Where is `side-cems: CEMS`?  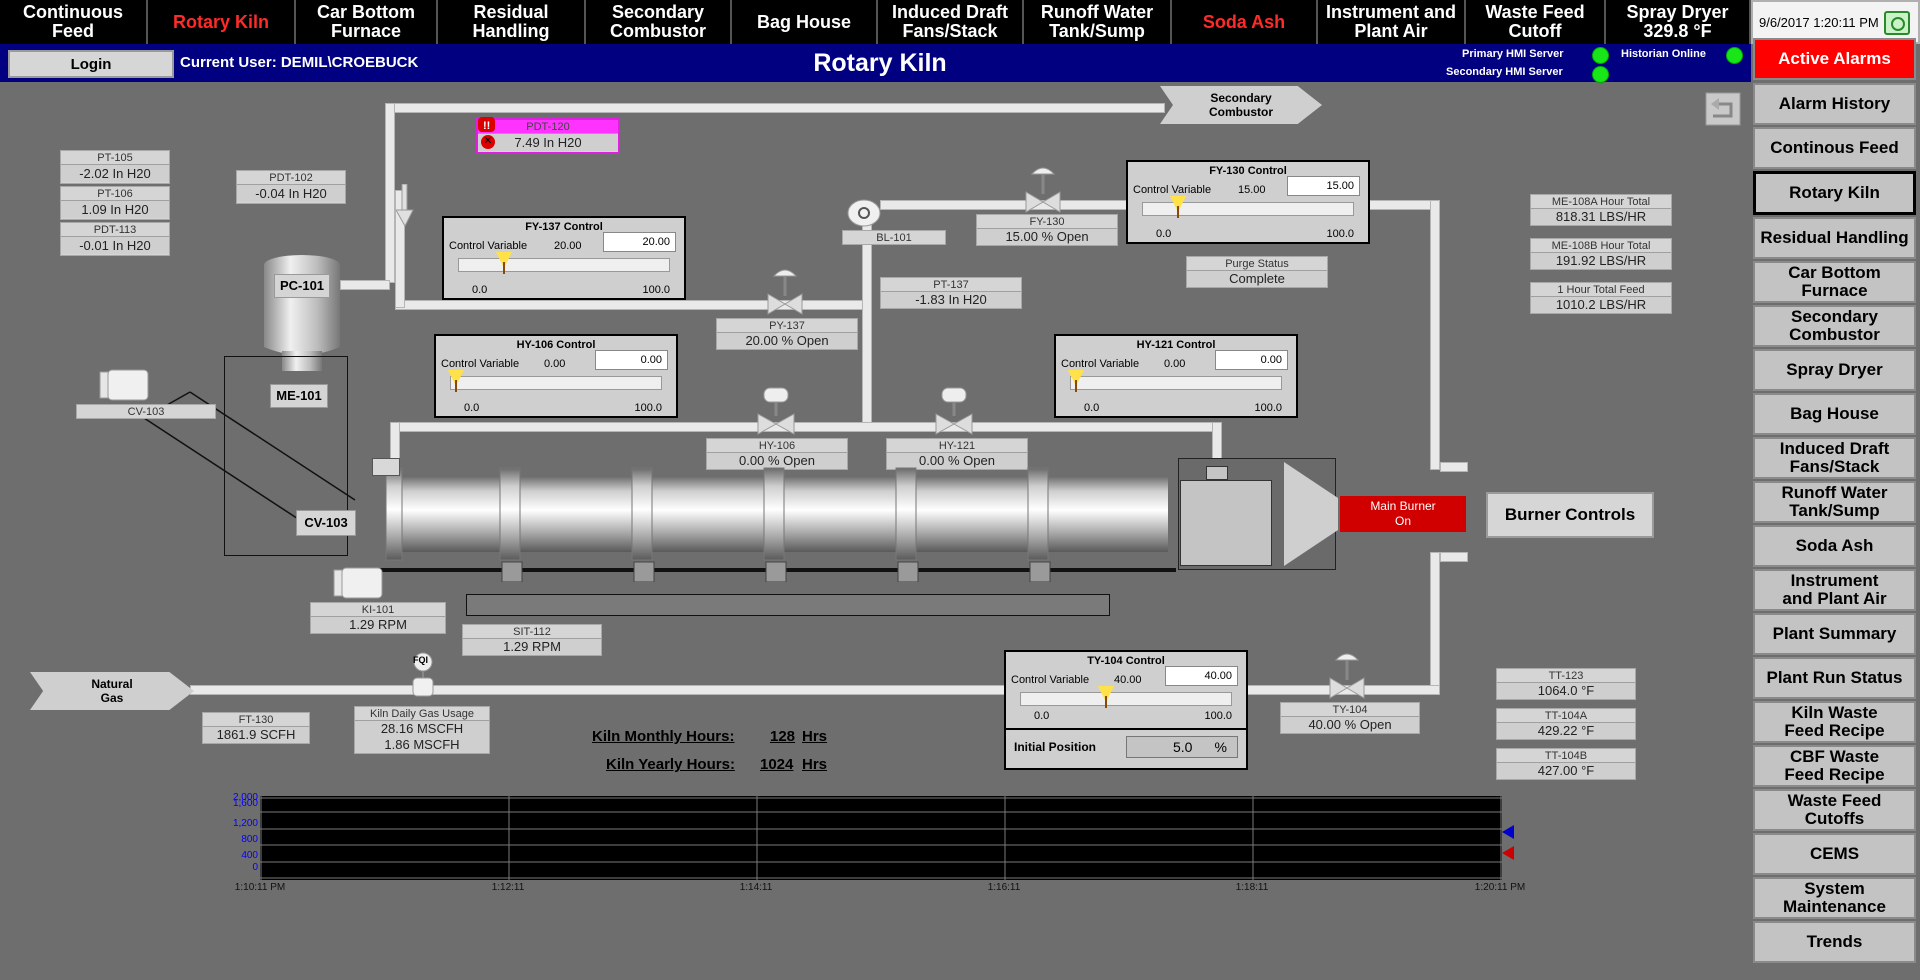 side-cems: CEMS is located at coordinates (1834, 854).